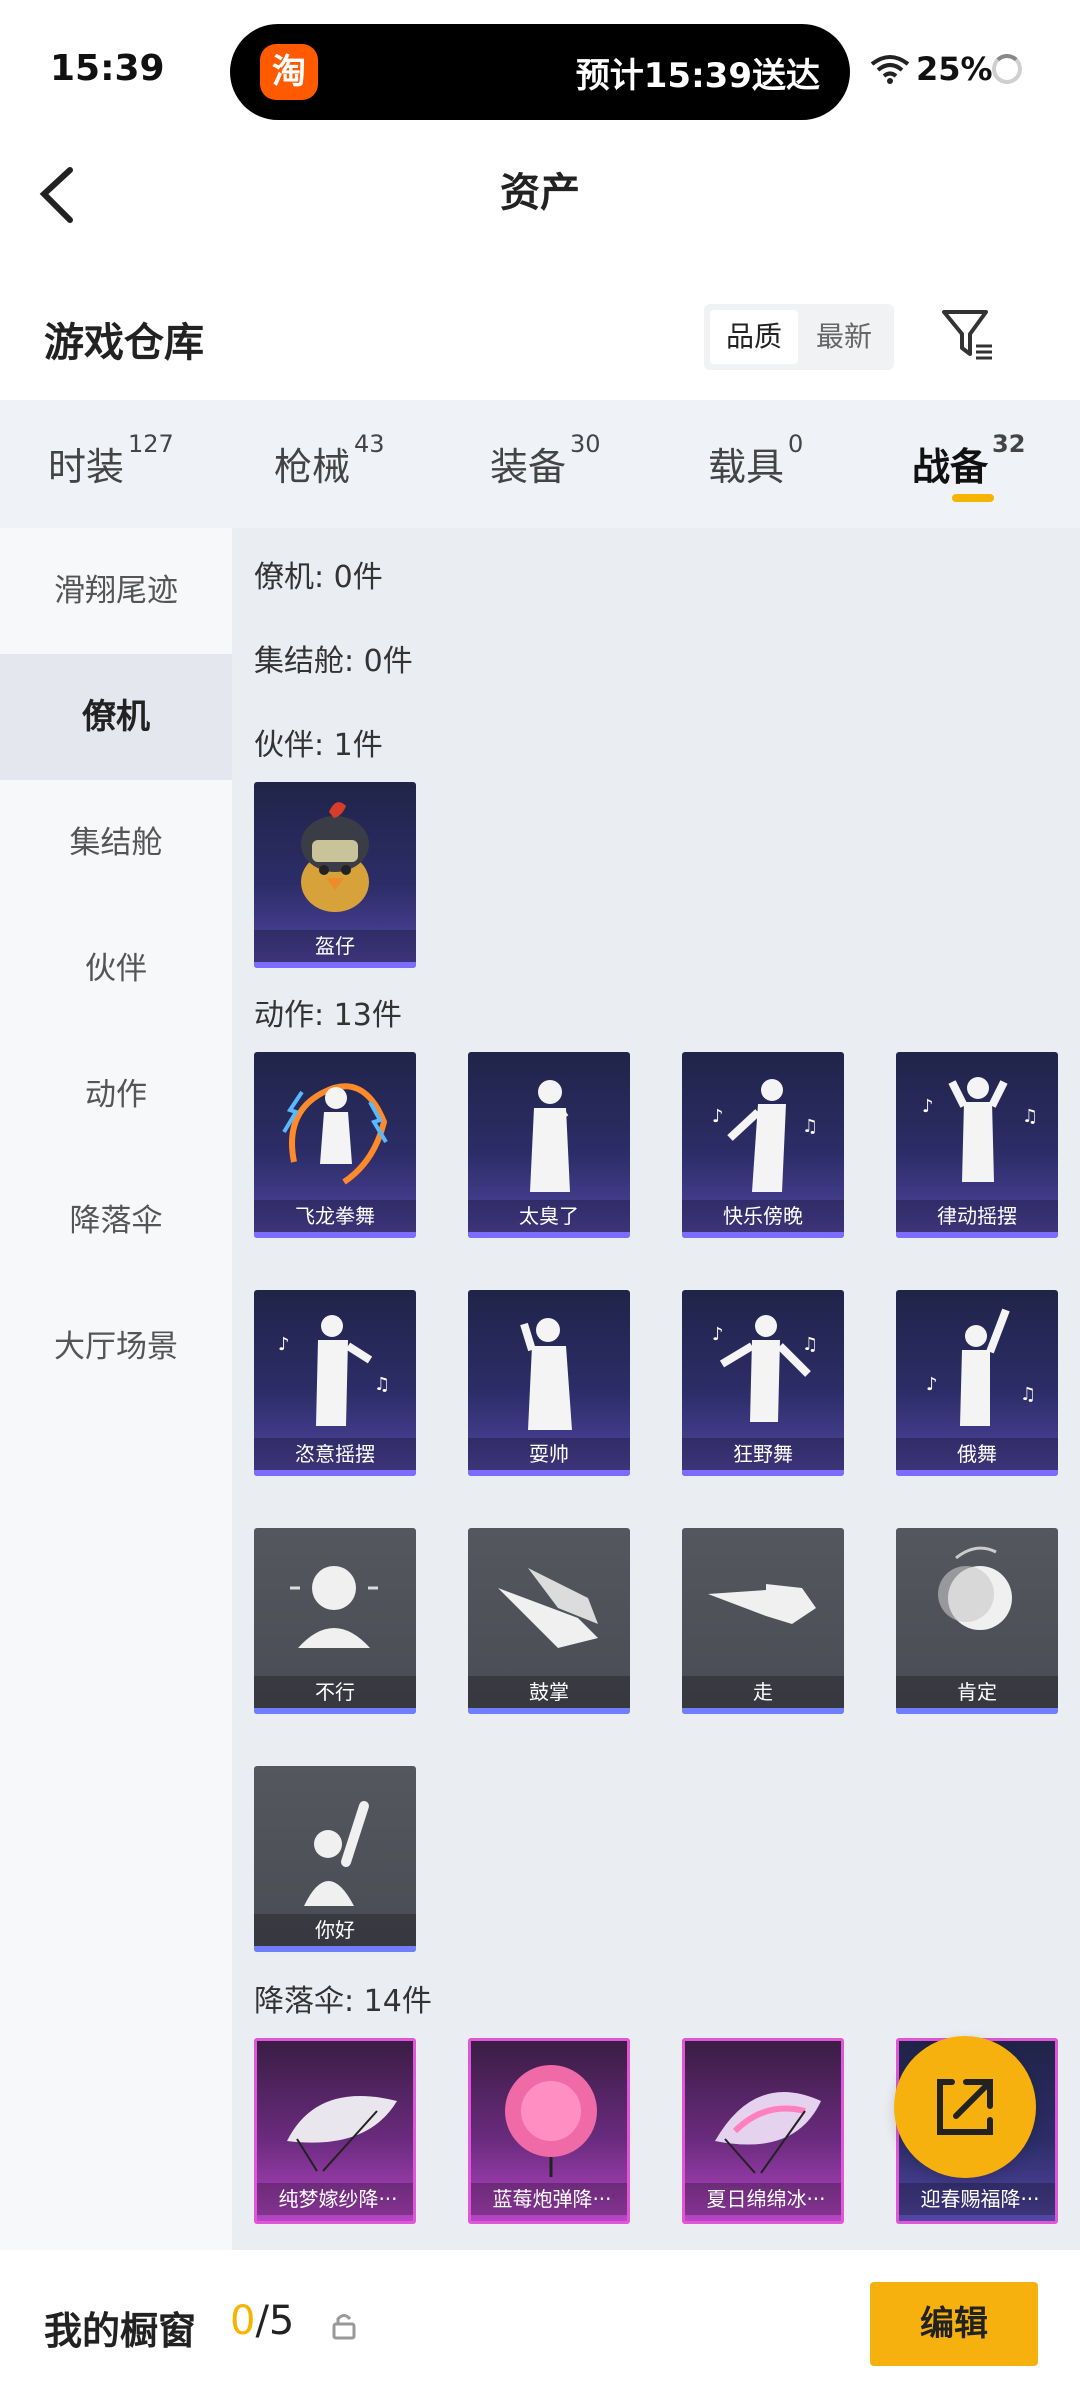  Describe the element at coordinates (763, 2199) in the screenshot. I see `item-label: 夏日绵绵冰···` at that location.